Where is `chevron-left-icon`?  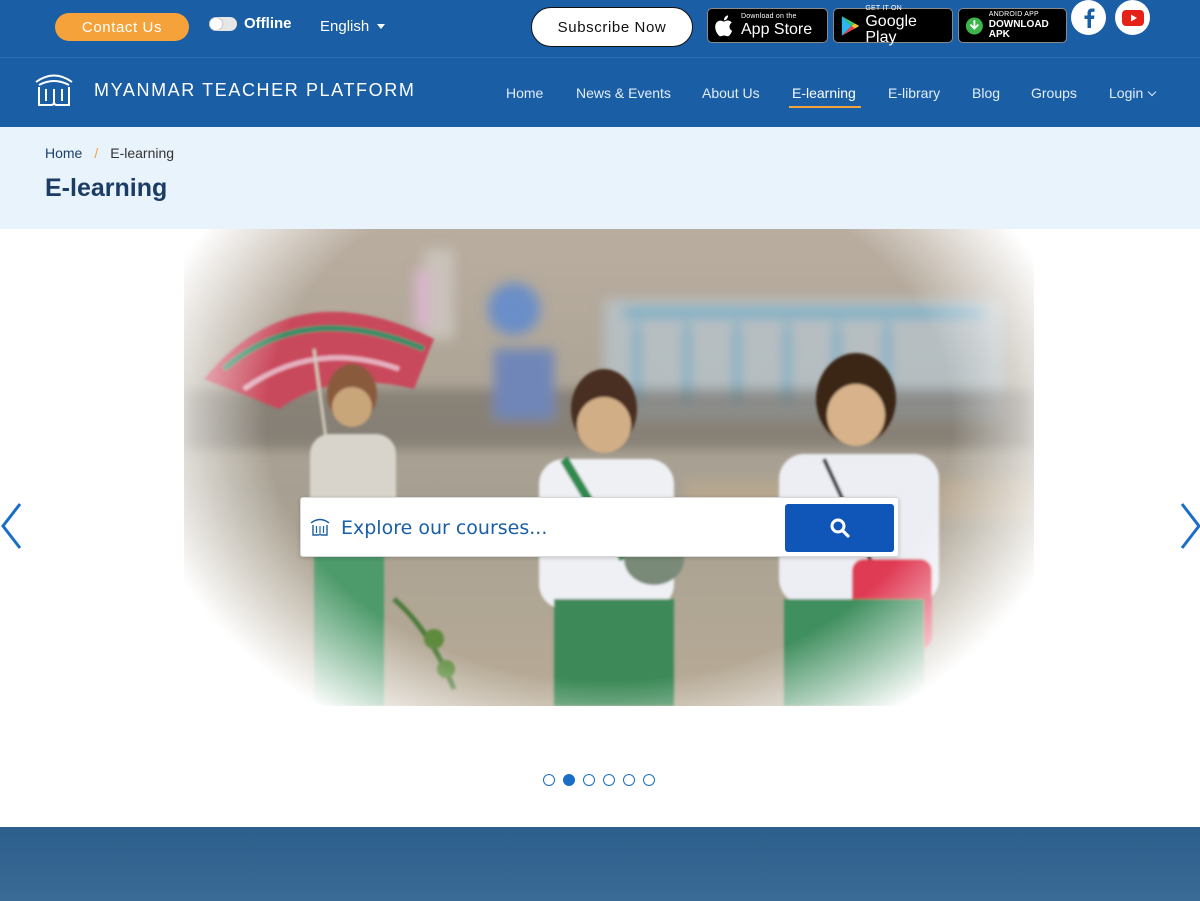 chevron-left-icon is located at coordinates (11, 526).